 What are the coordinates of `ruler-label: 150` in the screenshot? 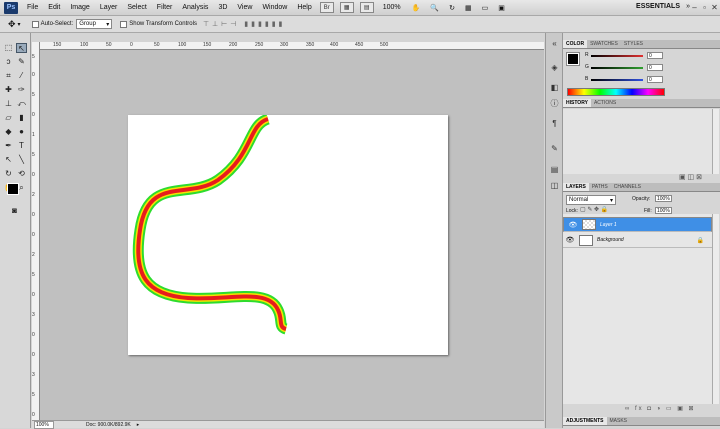 It's located at (57, 45).